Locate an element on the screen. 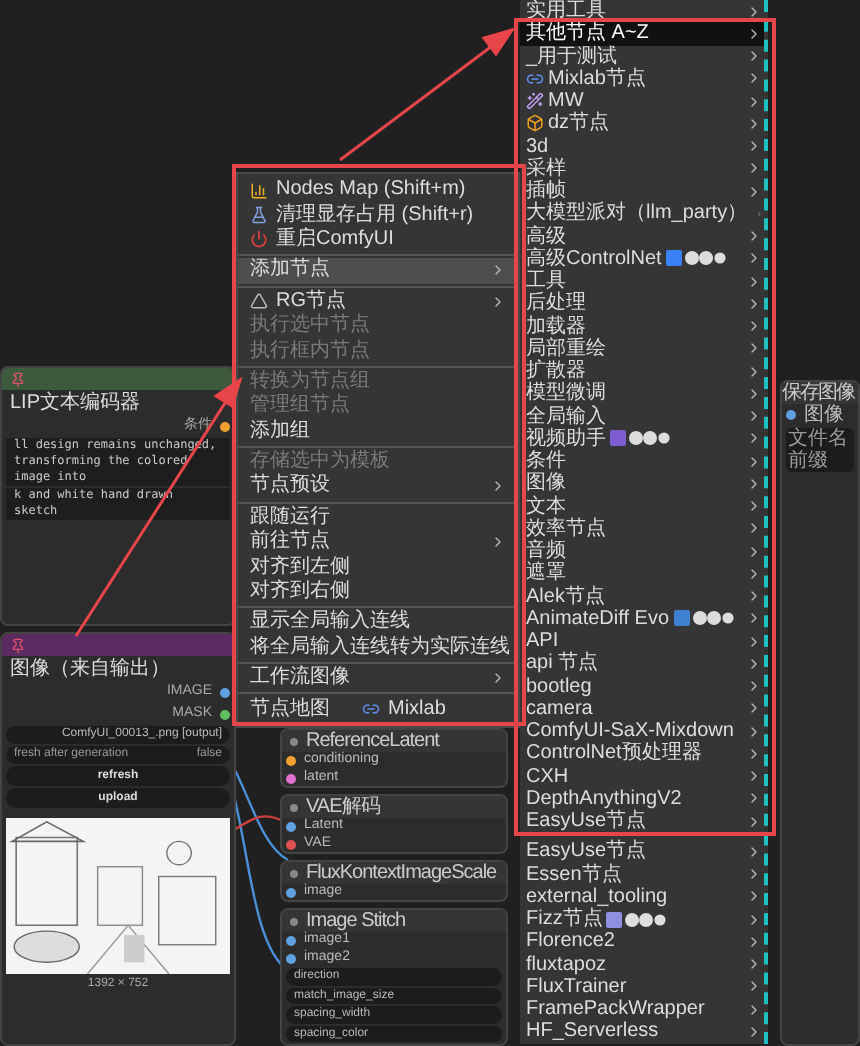  menu-item: CXH is located at coordinates (642, 776).